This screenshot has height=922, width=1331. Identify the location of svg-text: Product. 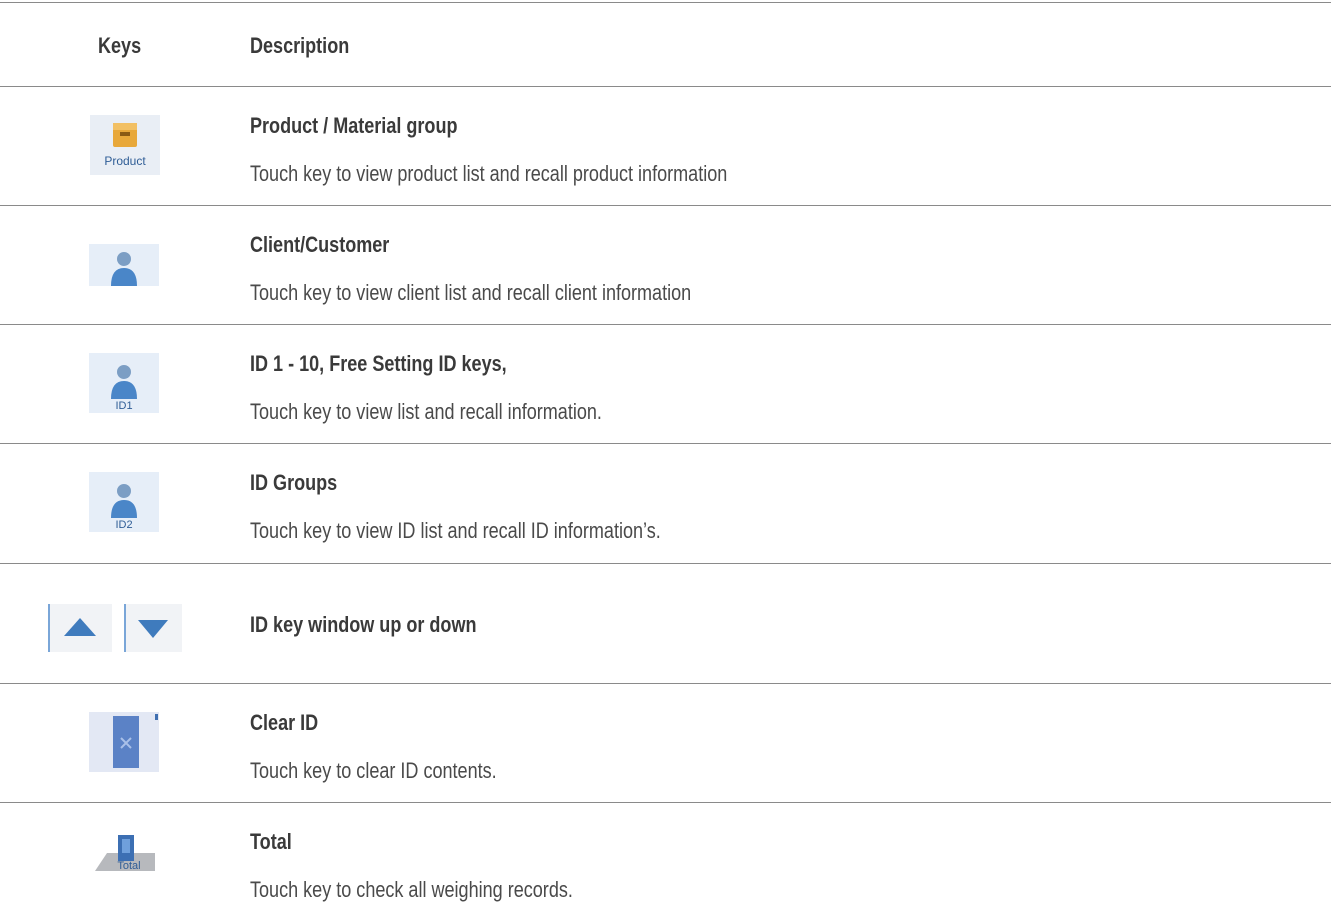
(125, 161).